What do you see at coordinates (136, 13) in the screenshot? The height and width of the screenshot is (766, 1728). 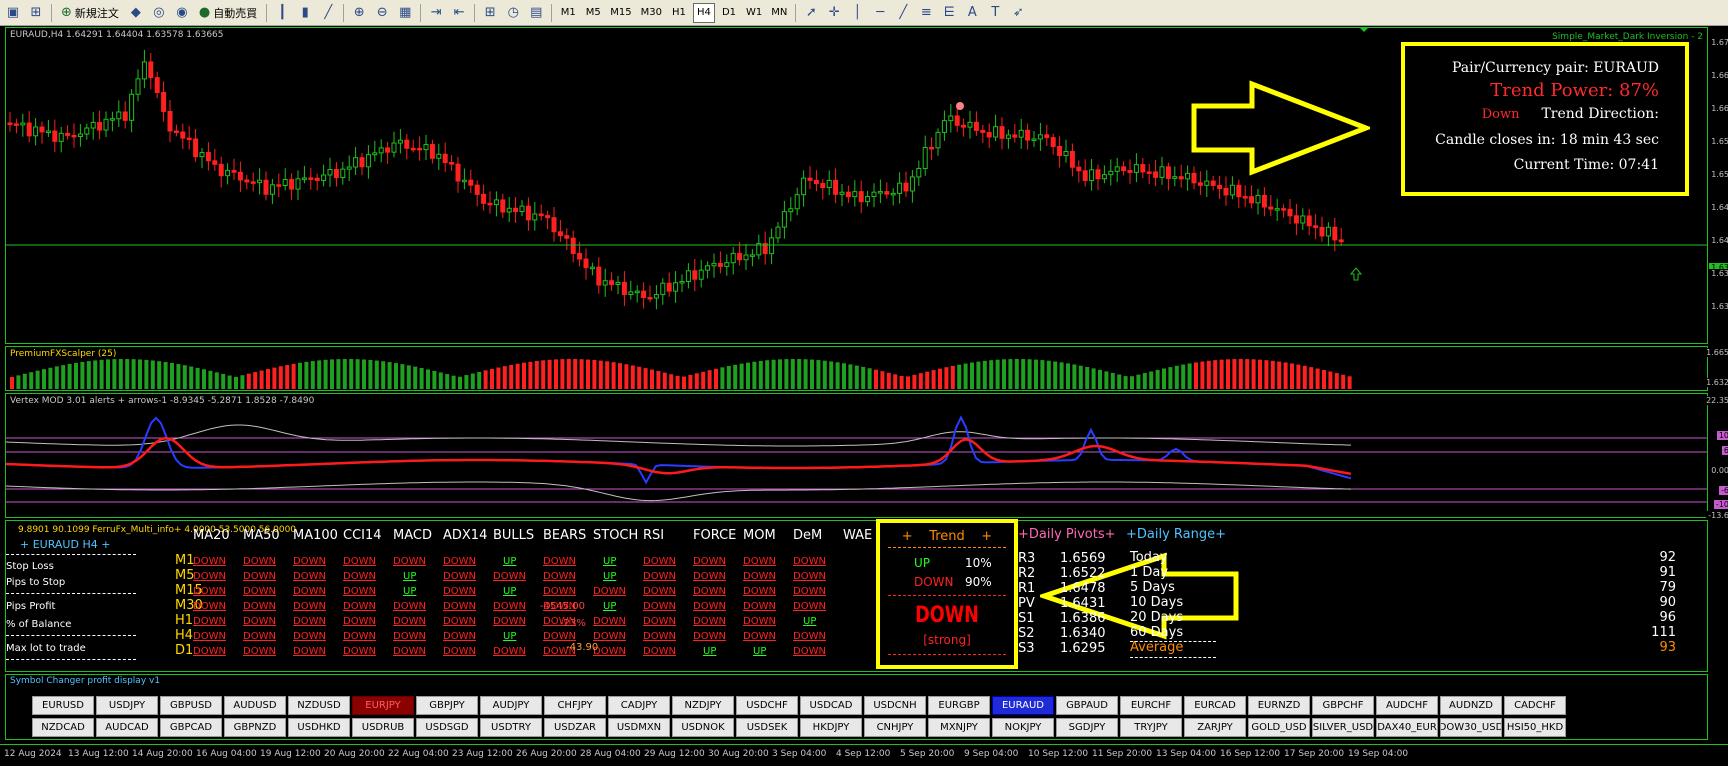 I see `metaeditor-icon: ◆` at bounding box center [136, 13].